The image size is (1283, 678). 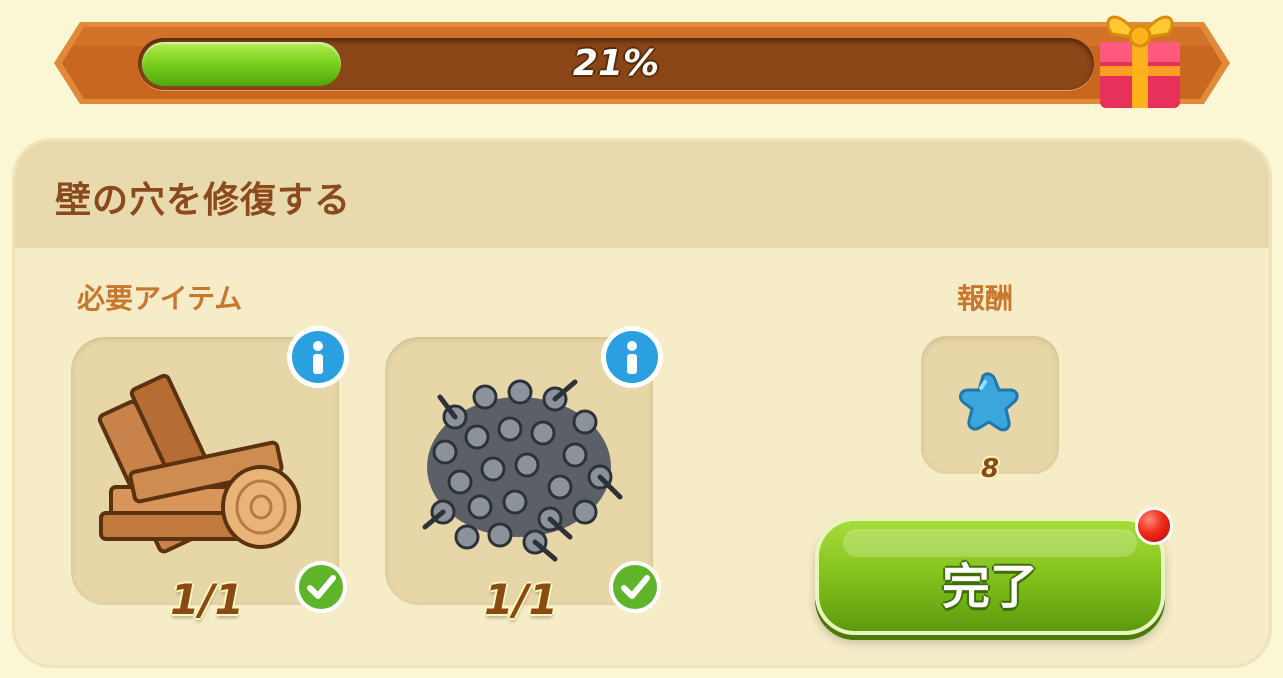 What do you see at coordinates (207, 599) in the screenshot?
I see `item-count-wood: 1/1` at bounding box center [207, 599].